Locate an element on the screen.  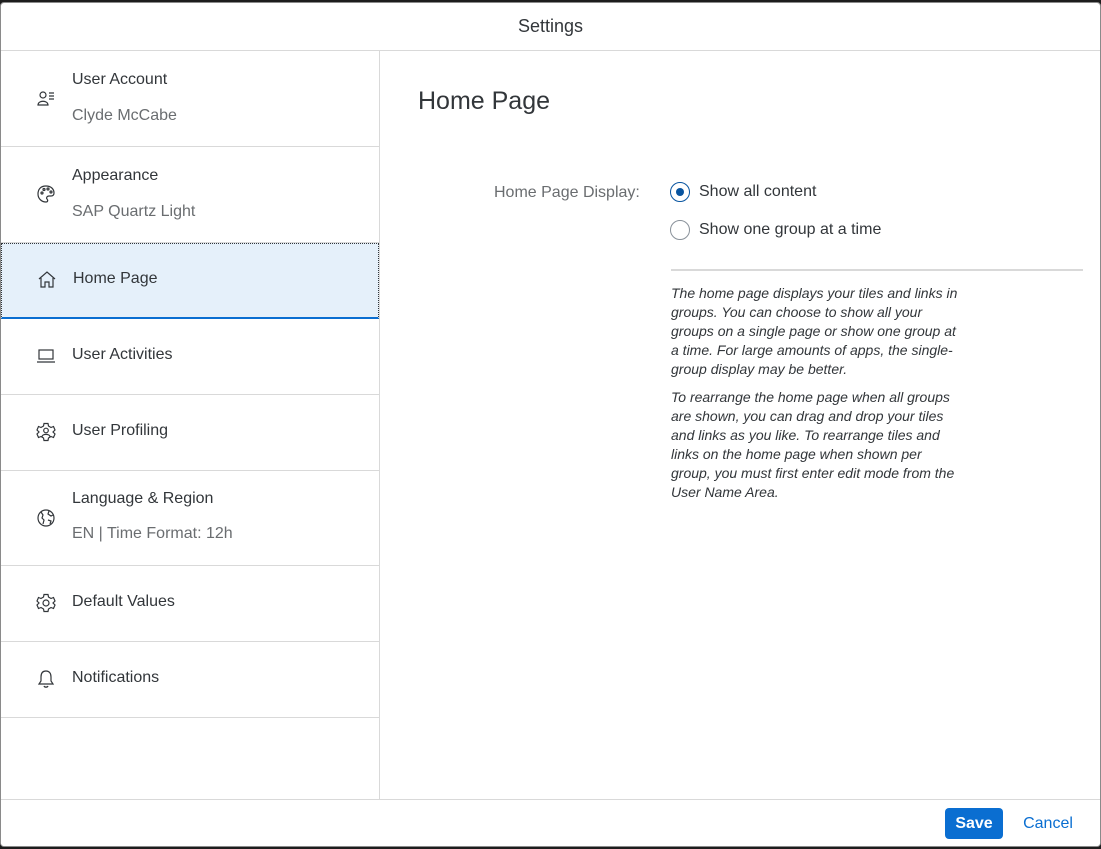
user-settings-icon is located at coordinates (46, 432).